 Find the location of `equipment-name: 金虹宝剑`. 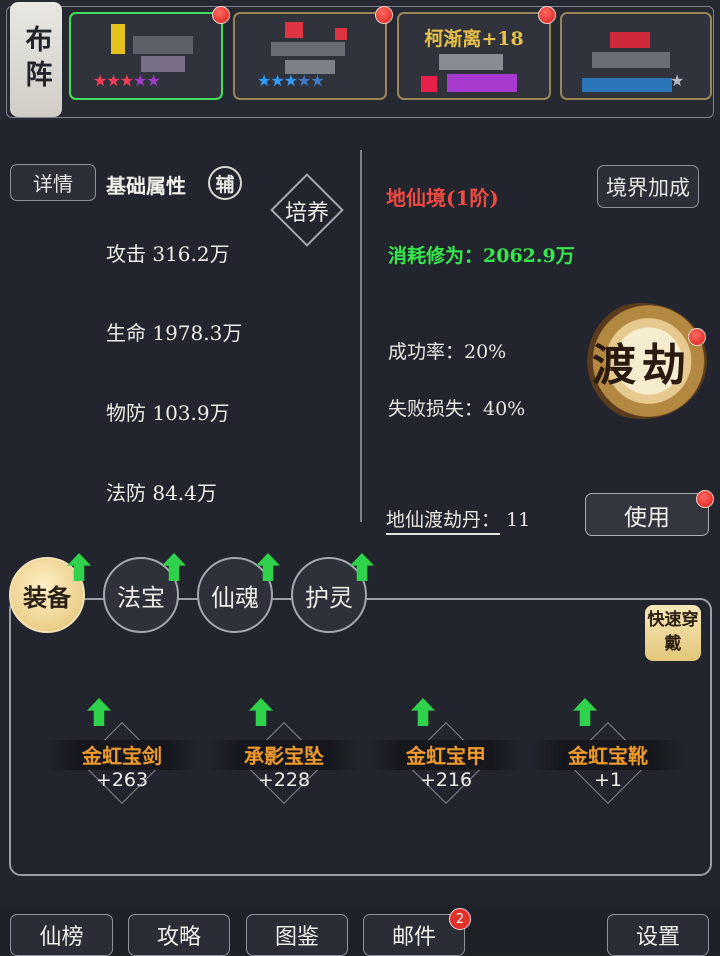

equipment-name: 金虹宝剑 is located at coordinates (122, 756).